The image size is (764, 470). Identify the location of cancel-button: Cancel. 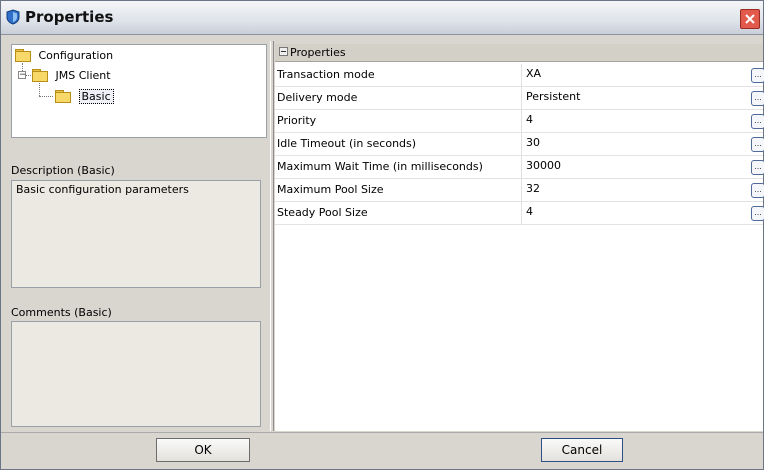
(582, 450).